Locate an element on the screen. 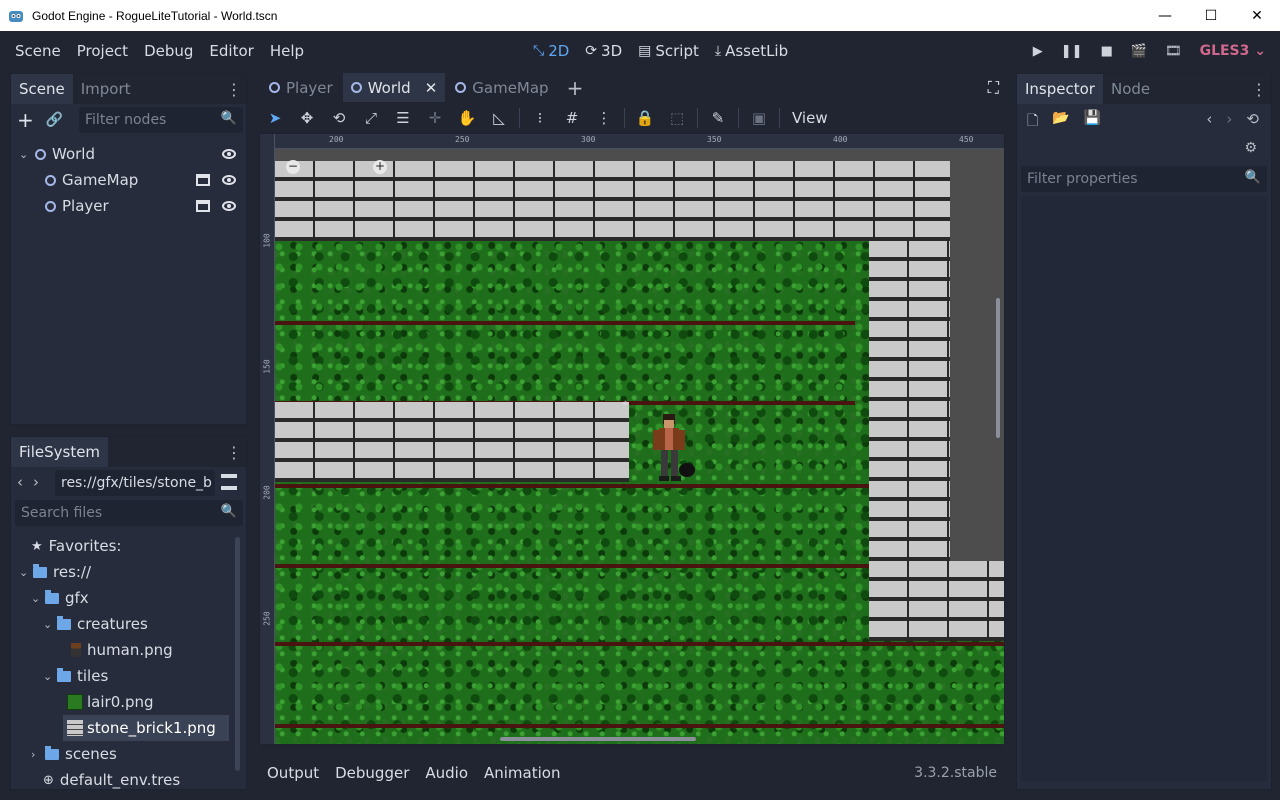  list-select-icon: ☰ is located at coordinates (403, 118).